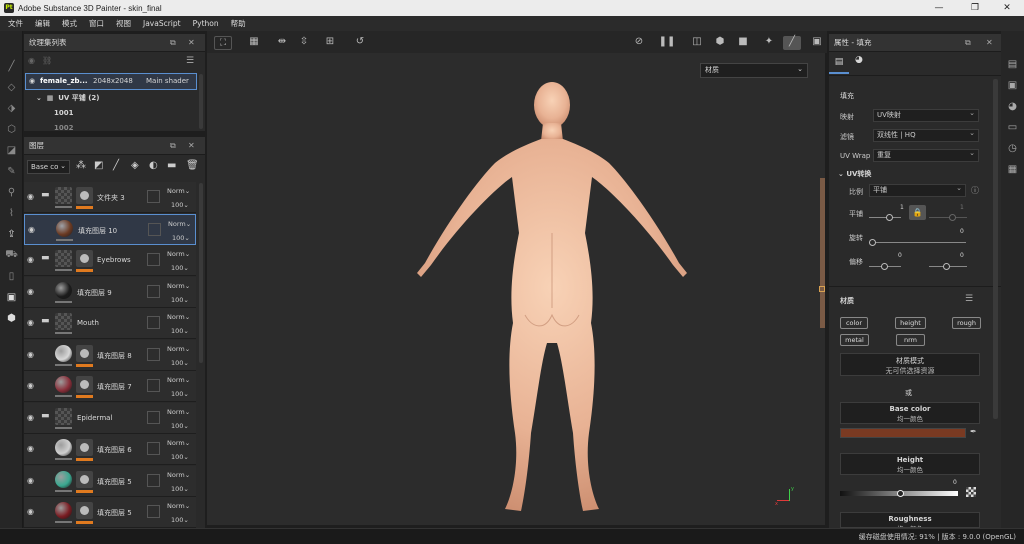  I want to click on layer-name: 填充图层 6, so click(114, 450).